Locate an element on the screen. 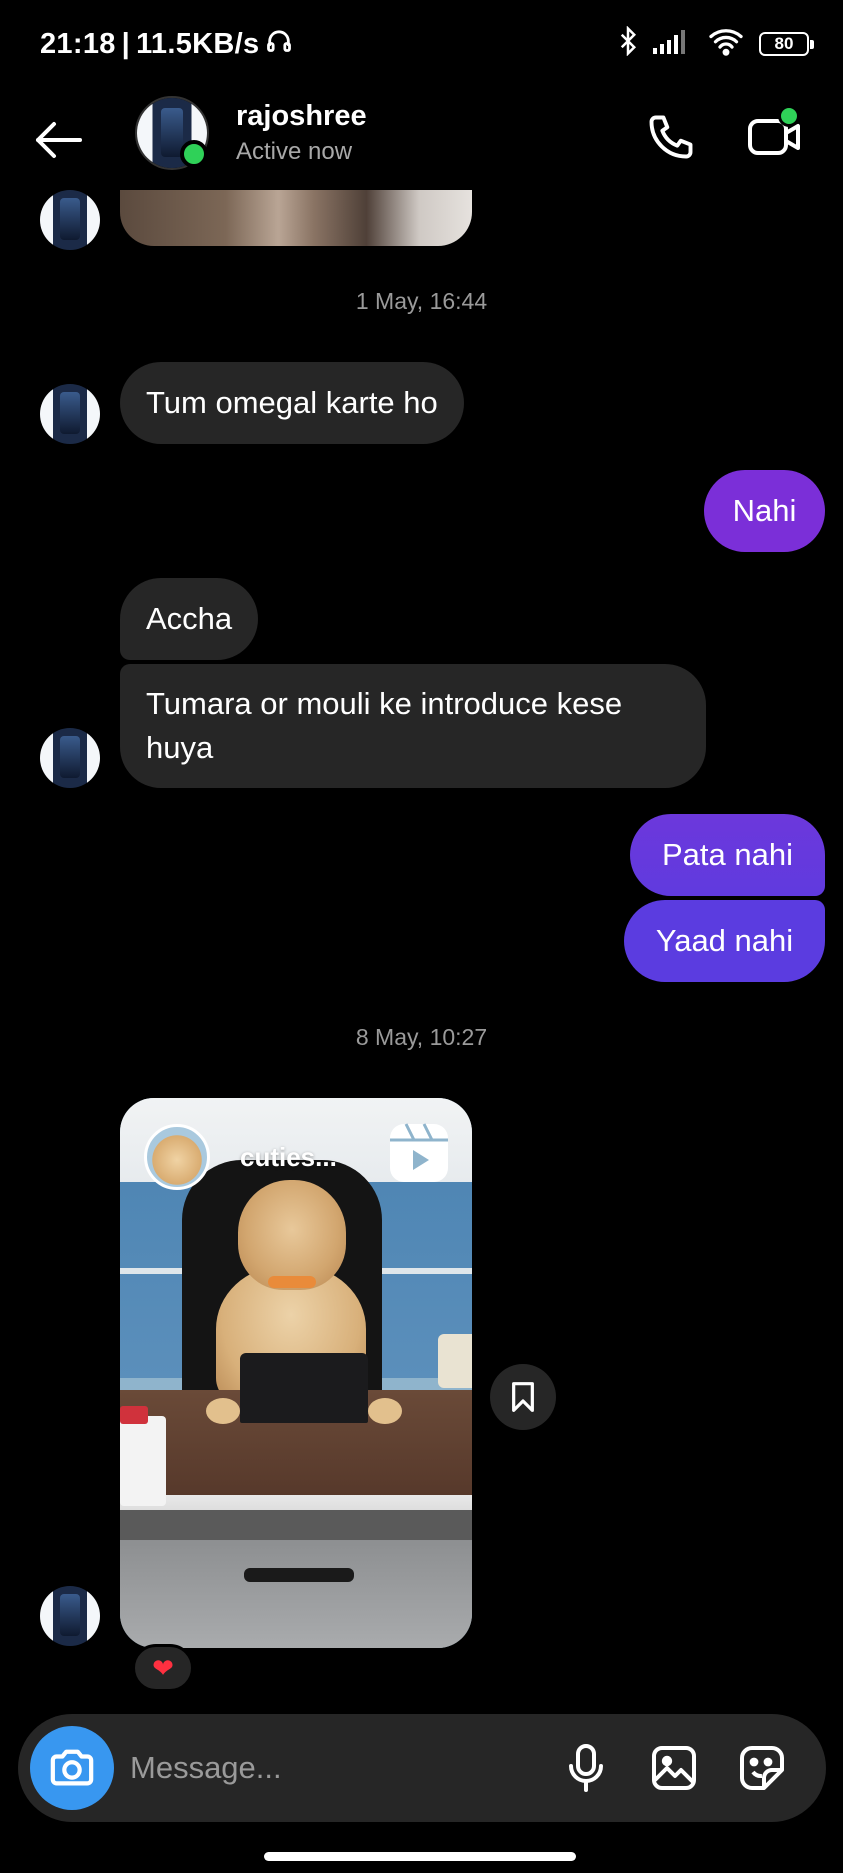  audio-call-button is located at coordinates (671, 137).